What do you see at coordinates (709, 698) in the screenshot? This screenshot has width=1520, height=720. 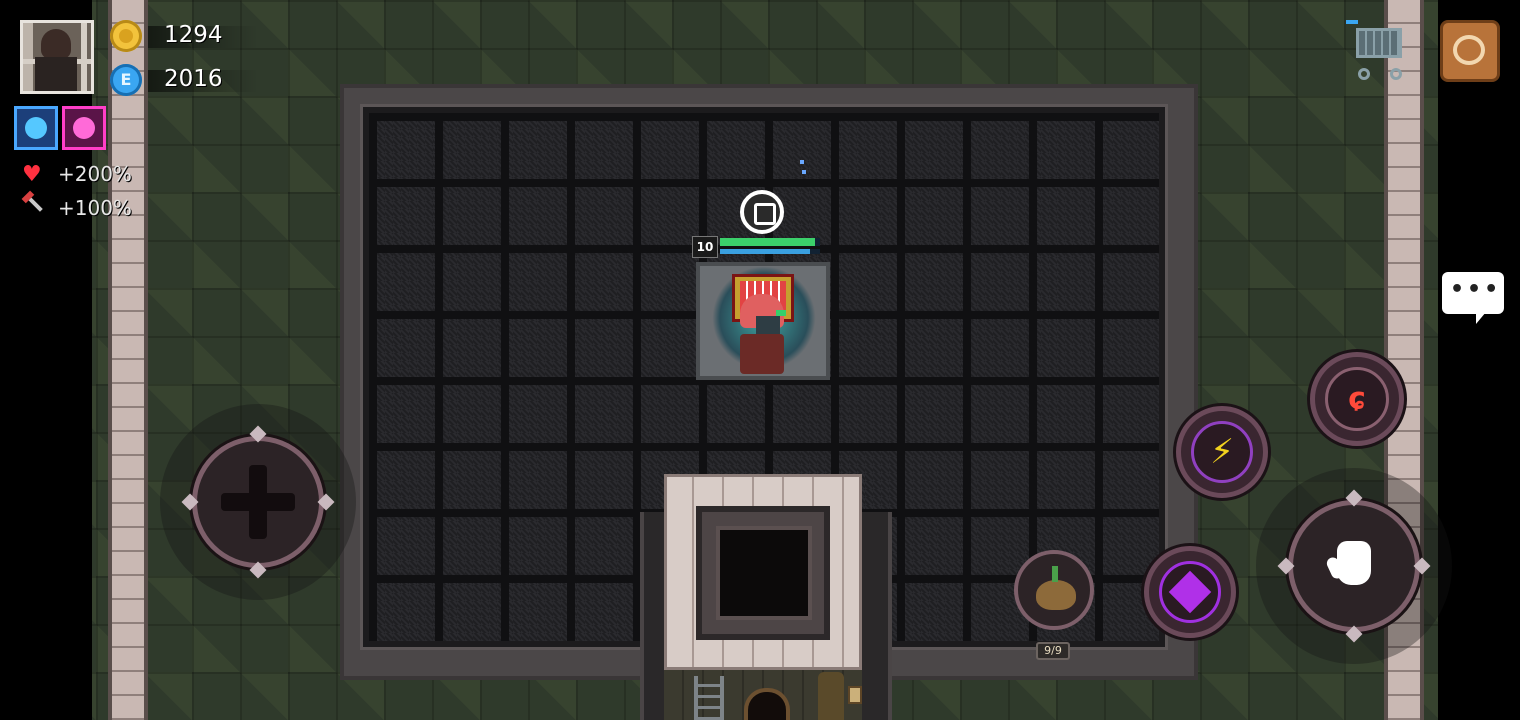 I see `ladder` at bounding box center [709, 698].